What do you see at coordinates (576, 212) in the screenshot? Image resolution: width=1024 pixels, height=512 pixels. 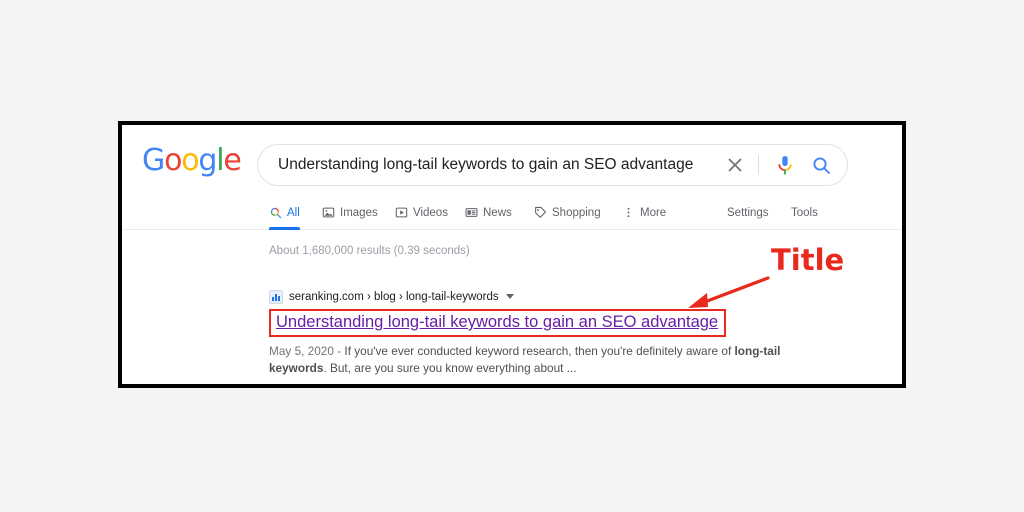 I see `tab-label: Shopping` at bounding box center [576, 212].